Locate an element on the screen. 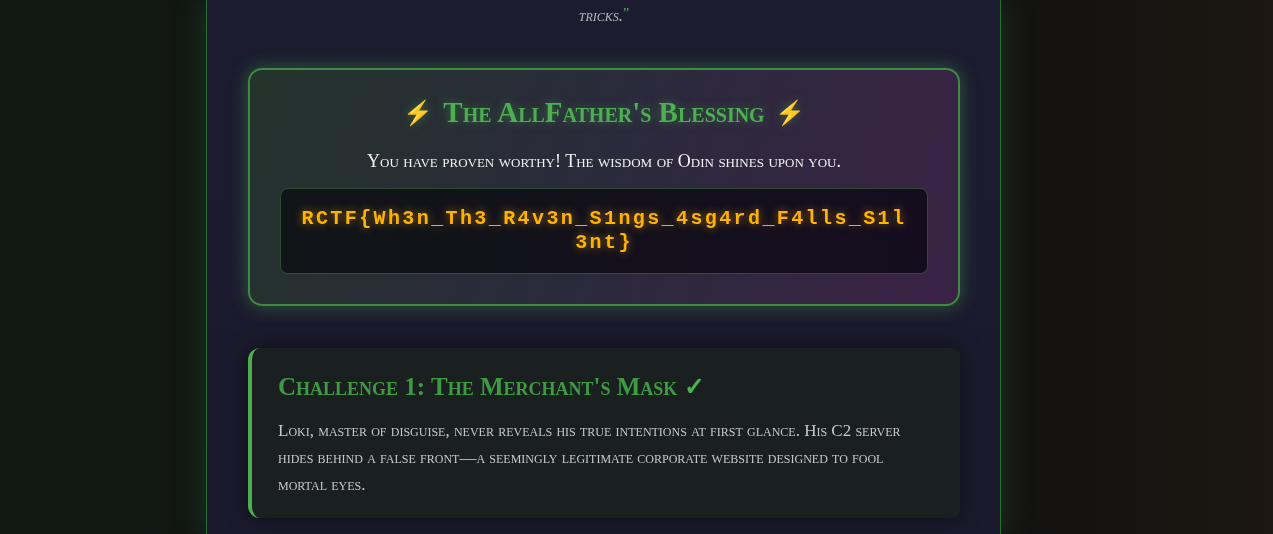 This screenshot has width=1273, height=534. challenge-title: Challenge 1: The Merchant's Mask is located at coordinates (478, 386).